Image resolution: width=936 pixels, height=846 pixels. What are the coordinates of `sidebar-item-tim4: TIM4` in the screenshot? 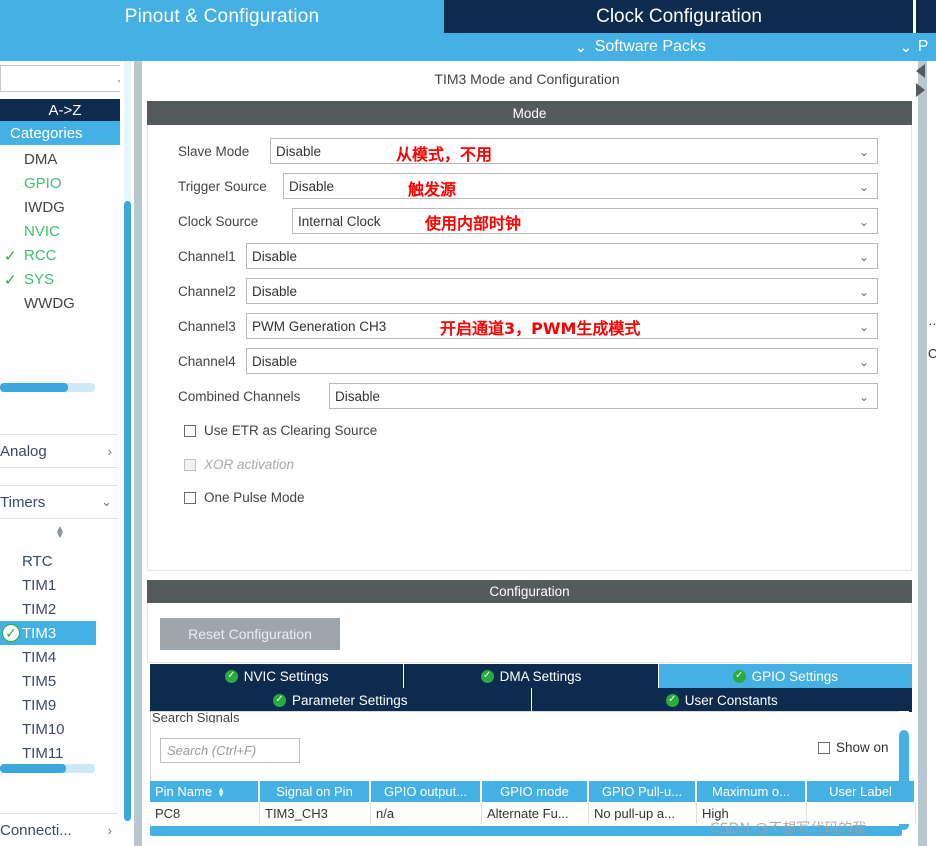 It's located at (48, 657).